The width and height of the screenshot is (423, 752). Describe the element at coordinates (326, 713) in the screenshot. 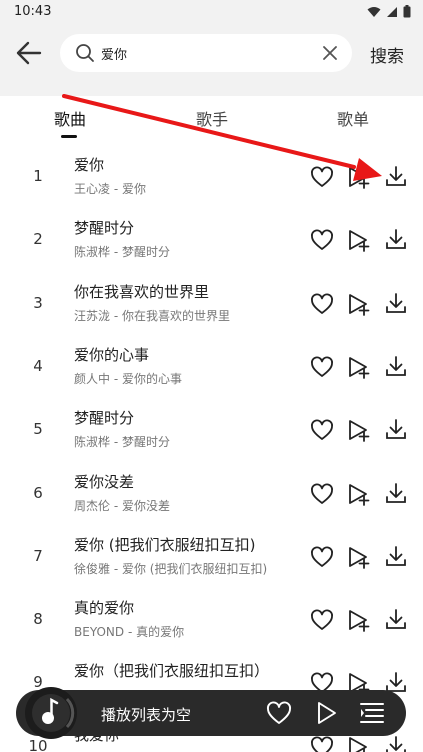

I see `play-icon` at that location.